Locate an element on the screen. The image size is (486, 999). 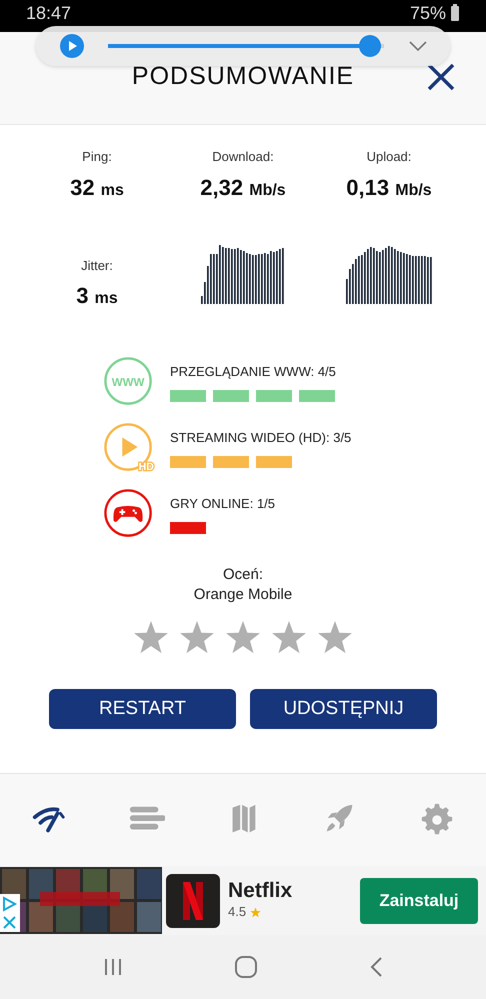
battery-icon is located at coordinates (455, 13).